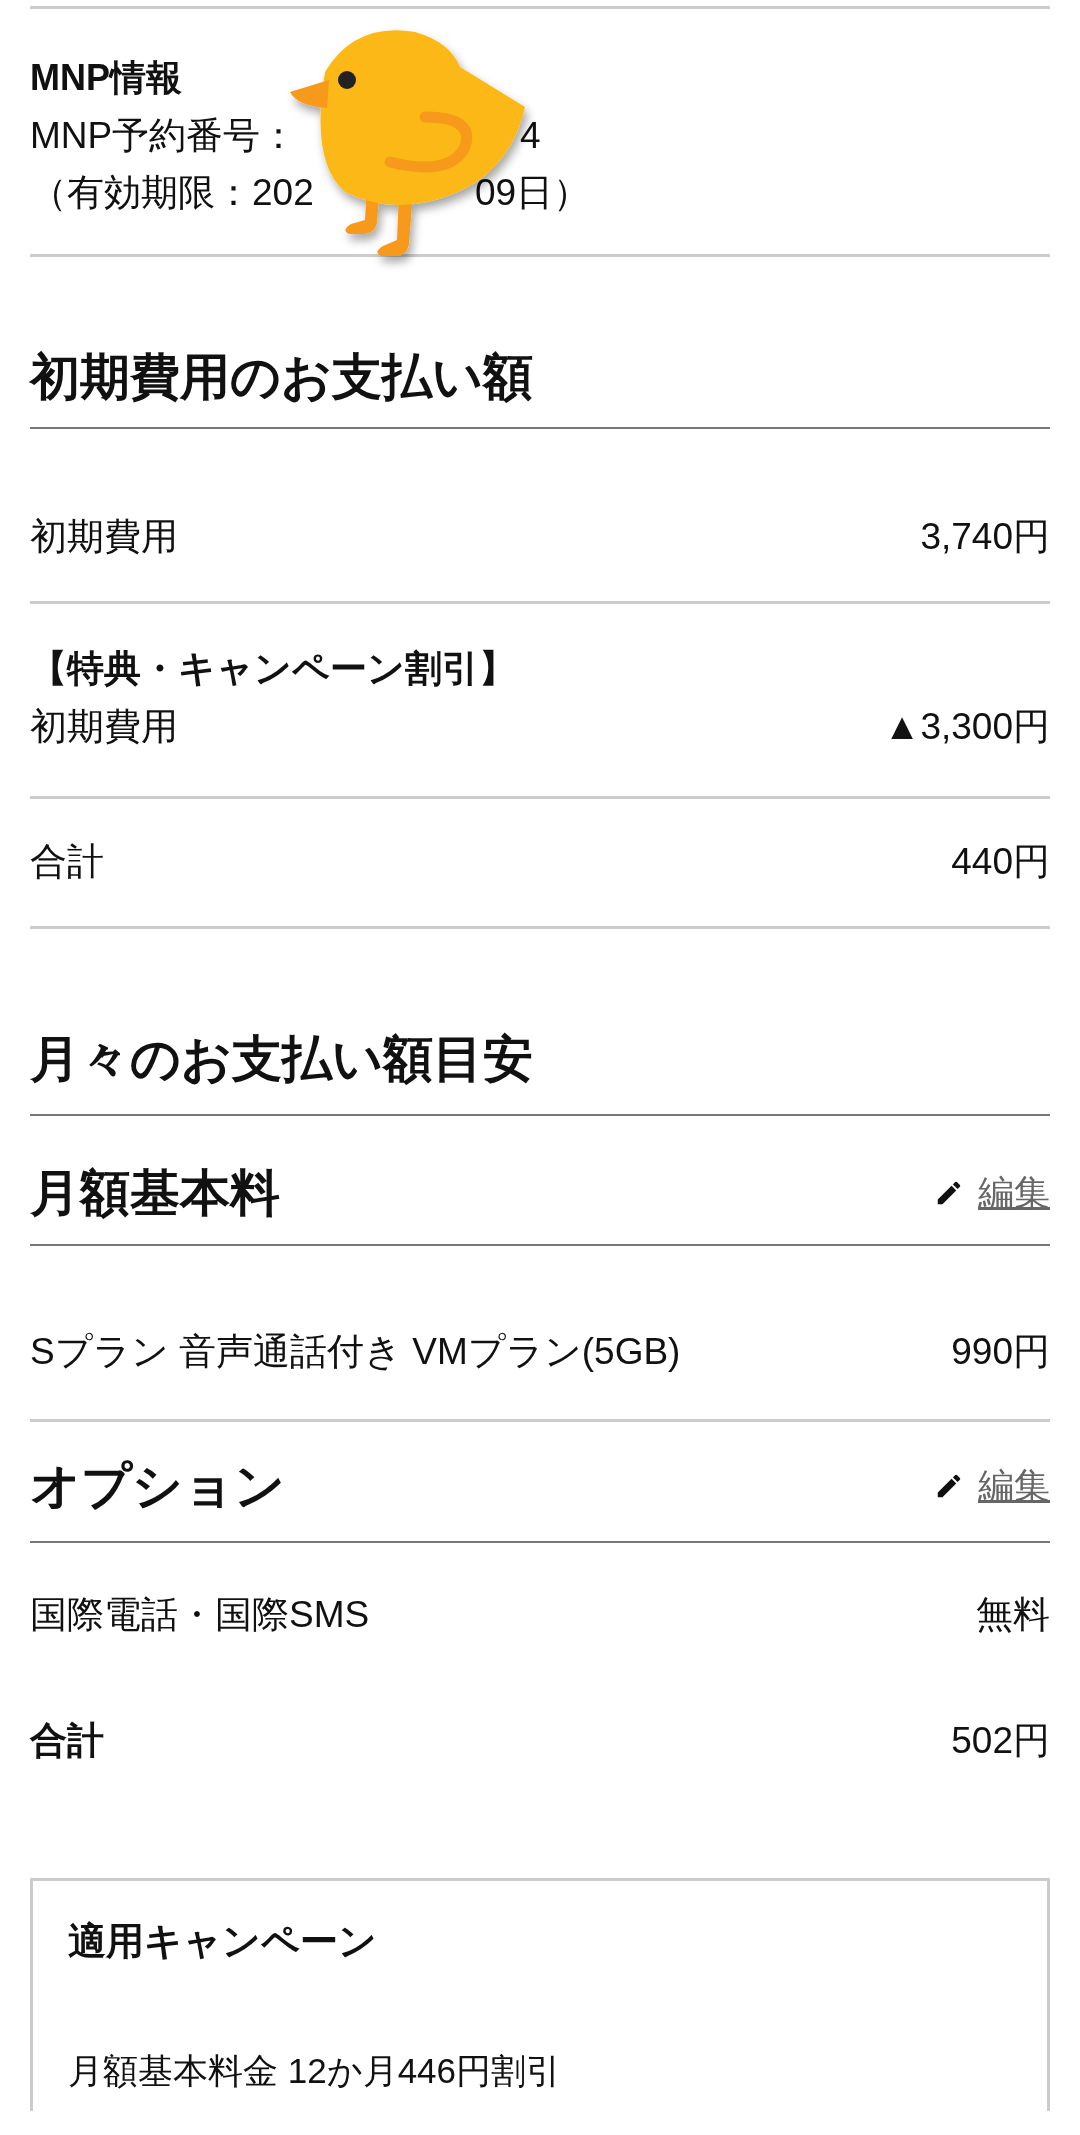  What do you see at coordinates (985, 537) in the screenshot?
I see `row-amount: 3,740円` at bounding box center [985, 537].